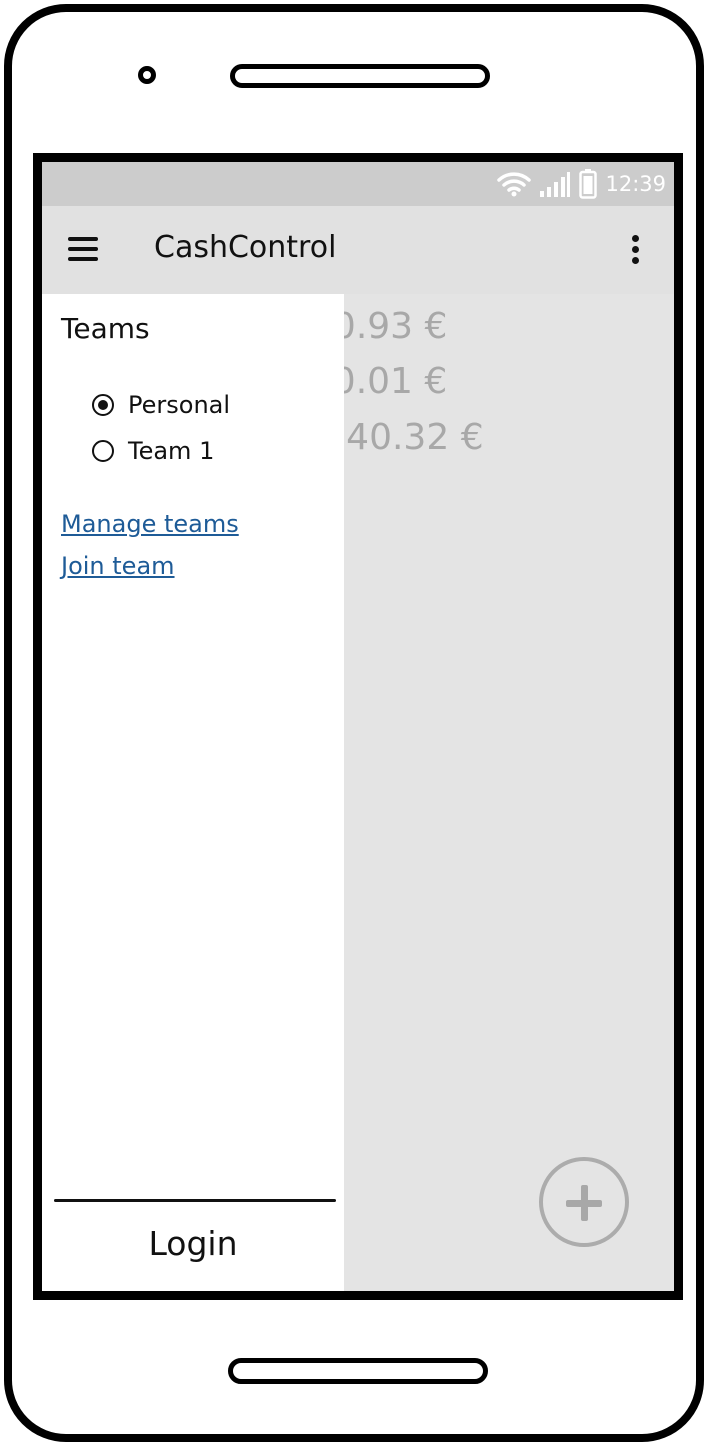 The image size is (712, 1450). I want to click on camera-icon, so click(147, 75).